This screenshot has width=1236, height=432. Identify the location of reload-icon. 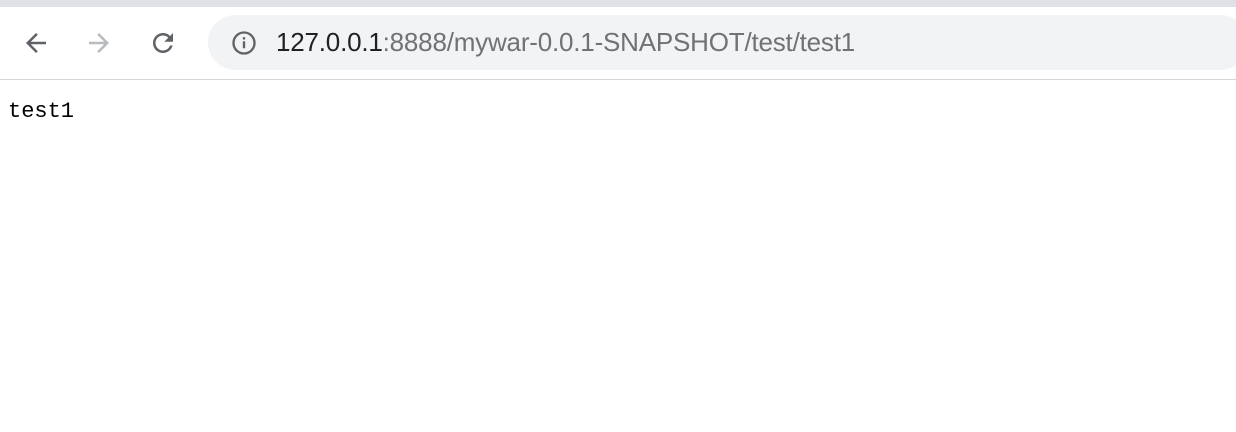
(163, 43).